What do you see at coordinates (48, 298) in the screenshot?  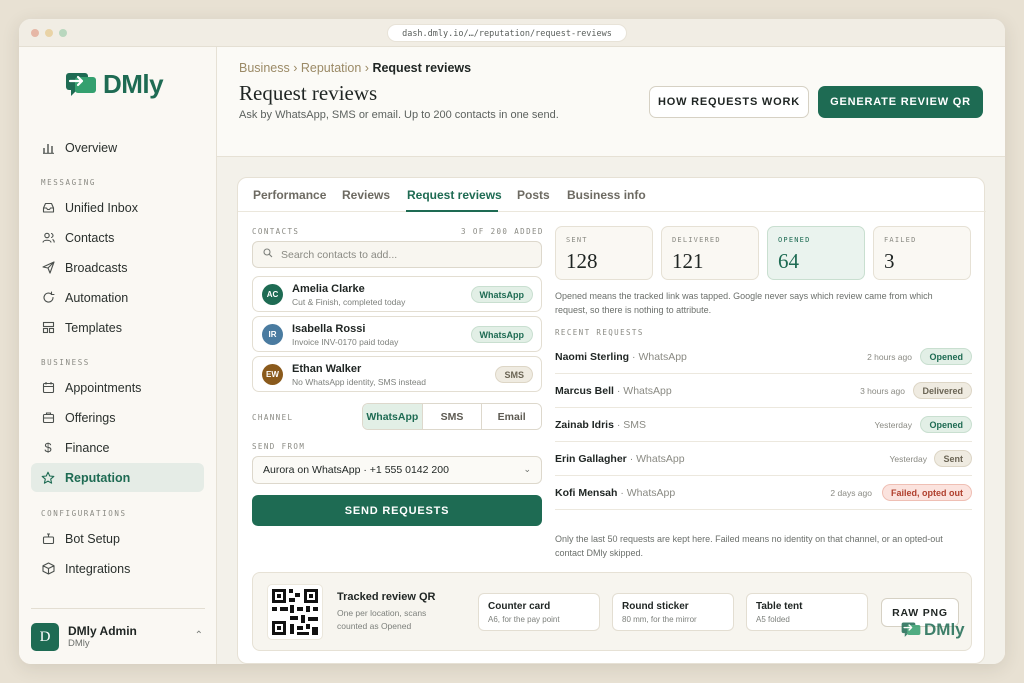 I see `refresh-icon` at bounding box center [48, 298].